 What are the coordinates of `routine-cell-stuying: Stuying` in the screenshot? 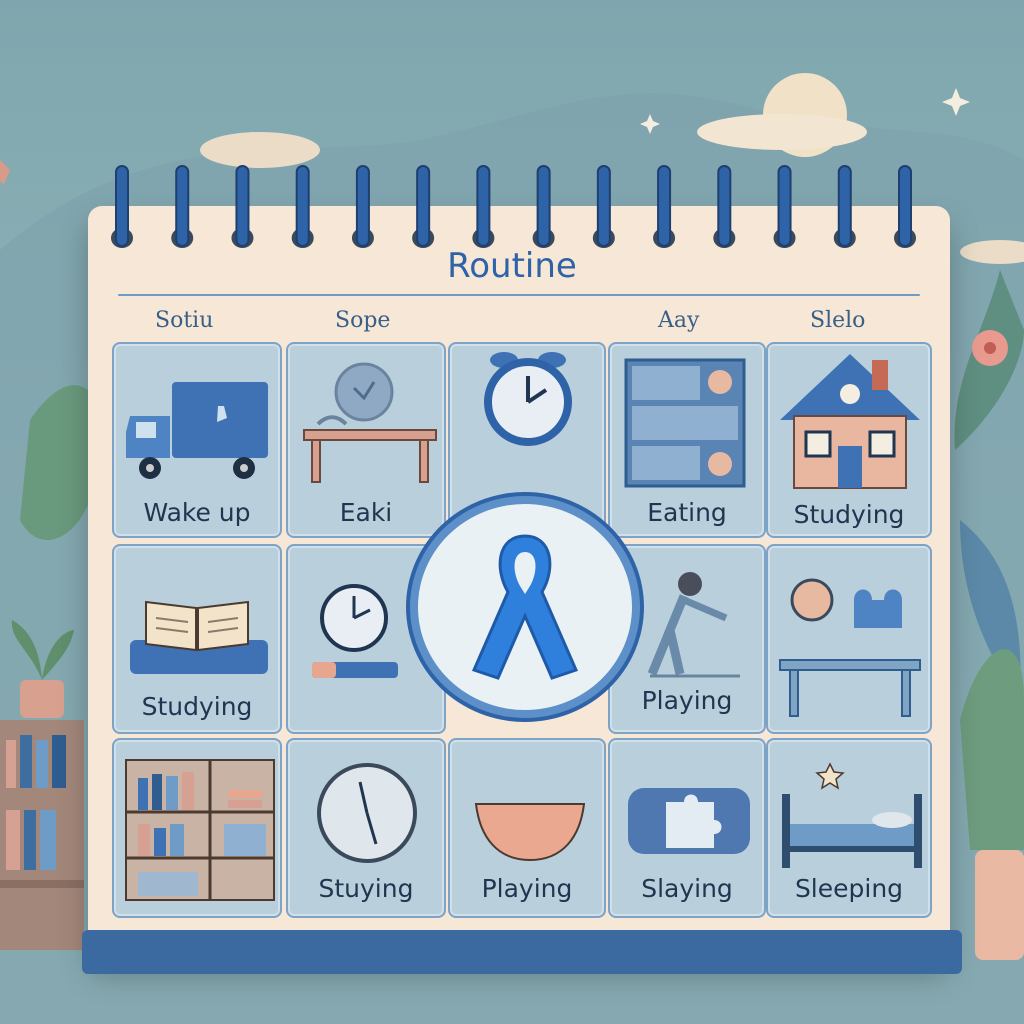 It's located at (366, 828).